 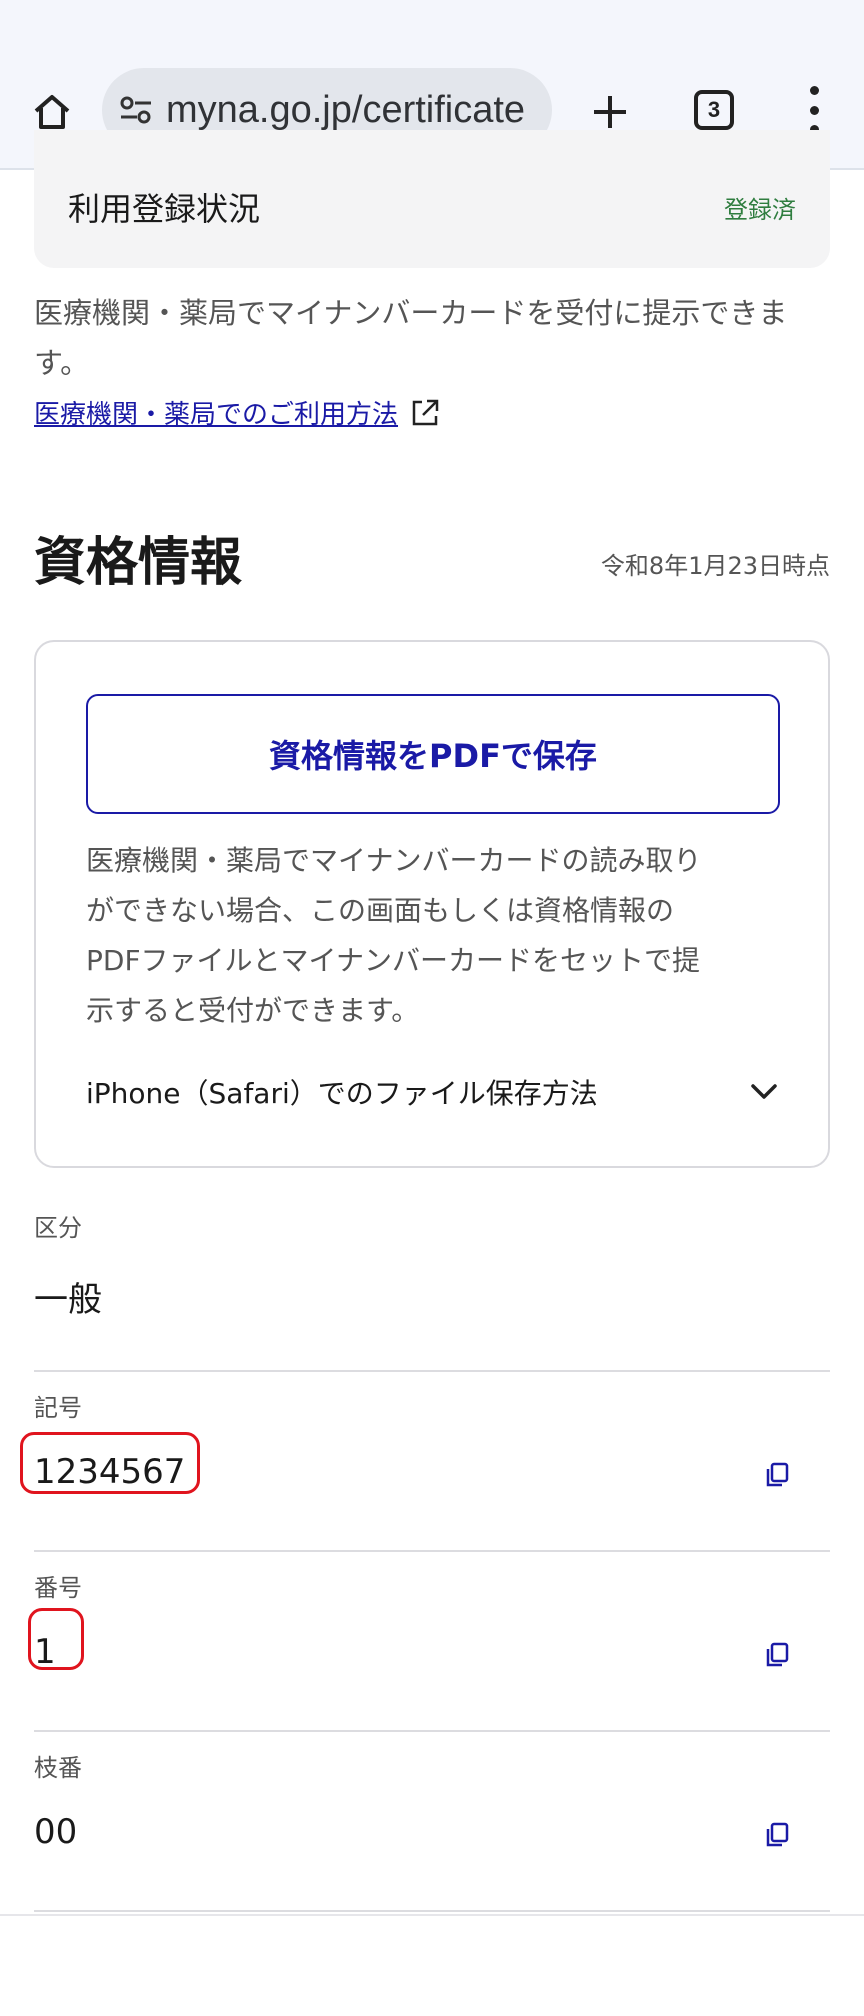 What do you see at coordinates (136, 110) in the screenshot?
I see `site-settings-icon` at bounding box center [136, 110].